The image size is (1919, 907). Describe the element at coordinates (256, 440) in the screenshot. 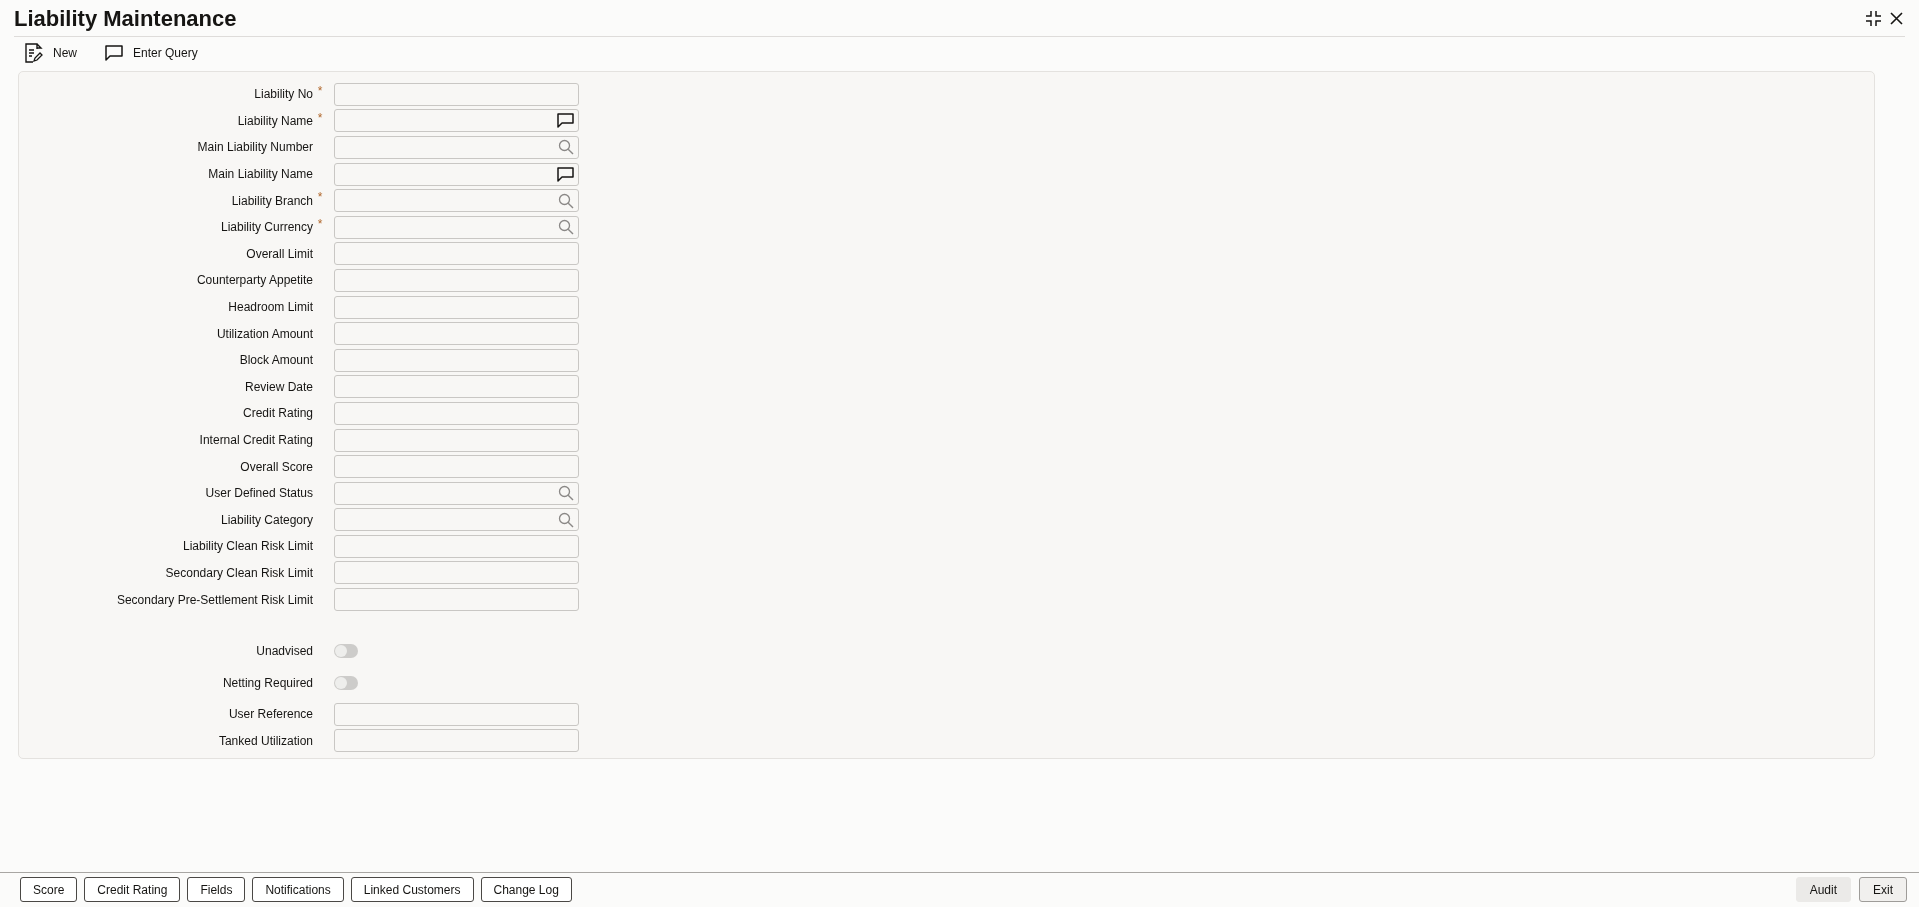

I see `field-label: Internal Credit Rating` at that location.